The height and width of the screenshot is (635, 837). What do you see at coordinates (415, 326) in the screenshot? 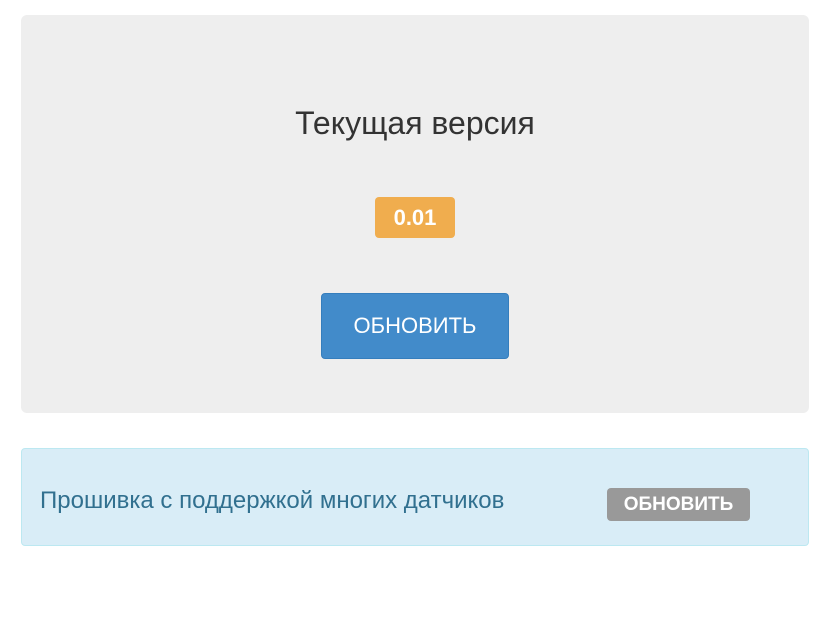
I see `update-button: ОБНОВИТЬ` at bounding box center [415, 326].